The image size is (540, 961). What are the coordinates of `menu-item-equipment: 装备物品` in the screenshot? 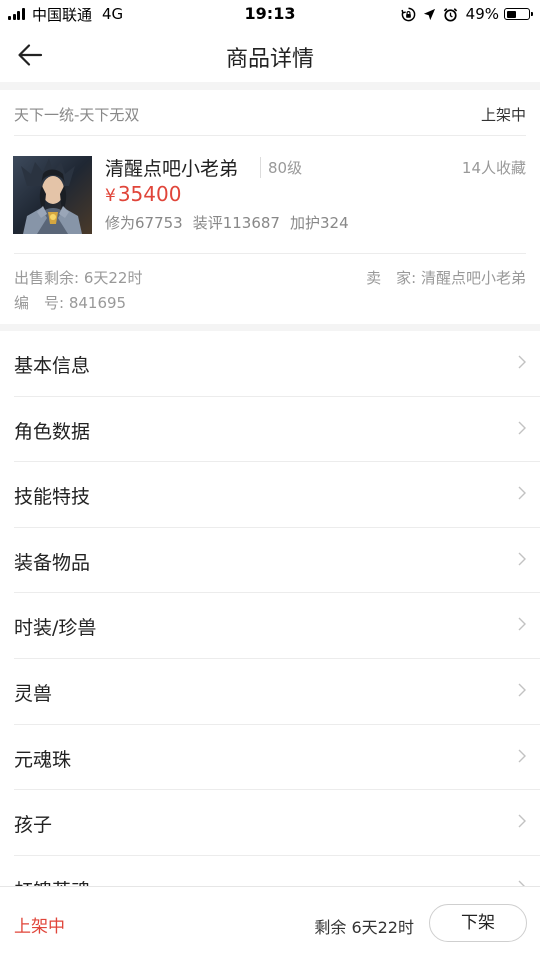 It's located at (270, 561).